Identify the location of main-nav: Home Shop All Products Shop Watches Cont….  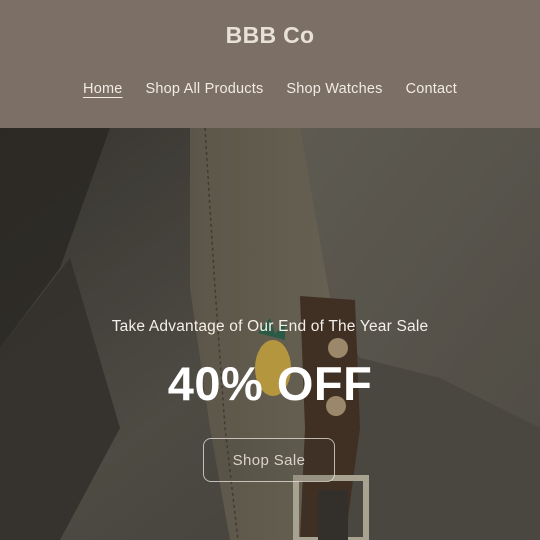
(270, 90).